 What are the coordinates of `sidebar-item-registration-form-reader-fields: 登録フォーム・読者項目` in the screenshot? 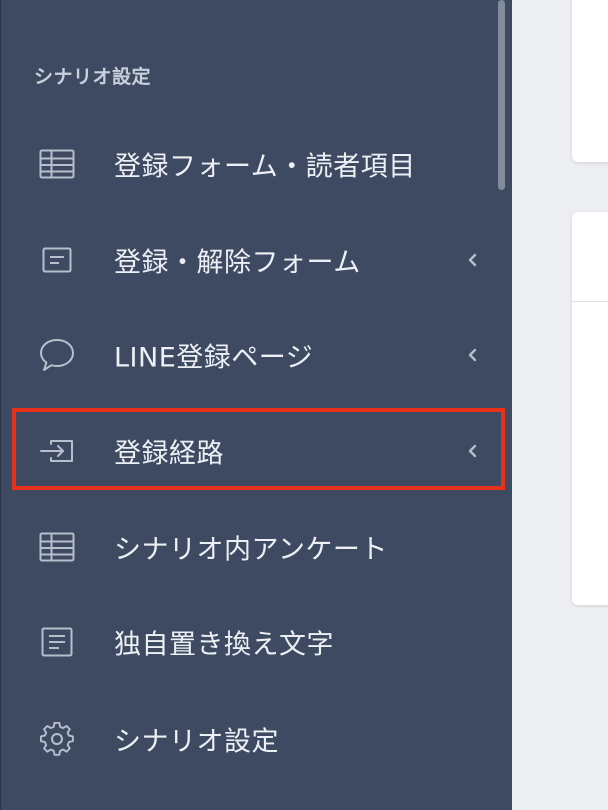 It's located at (257, 164).